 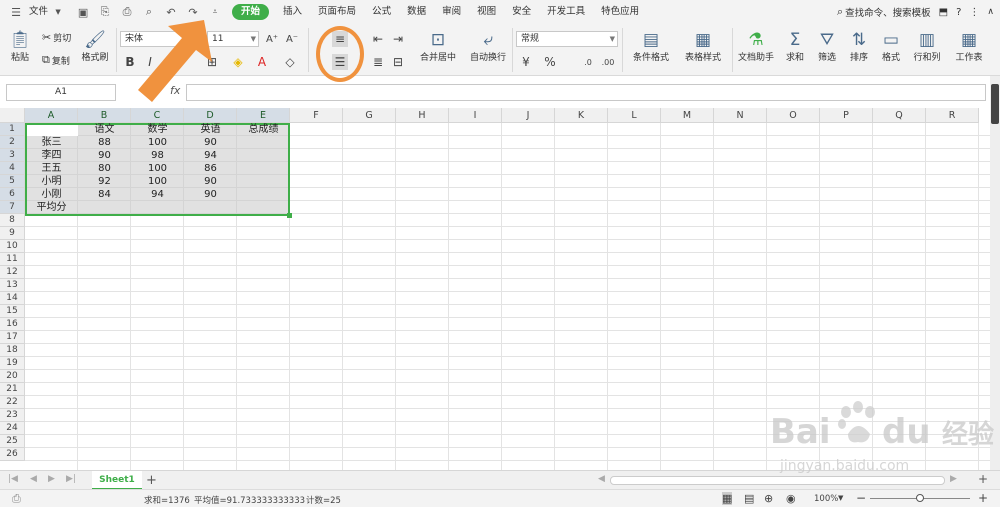 I want to click on cut-button: ✂ 剪切, so click(x=56, y=37).